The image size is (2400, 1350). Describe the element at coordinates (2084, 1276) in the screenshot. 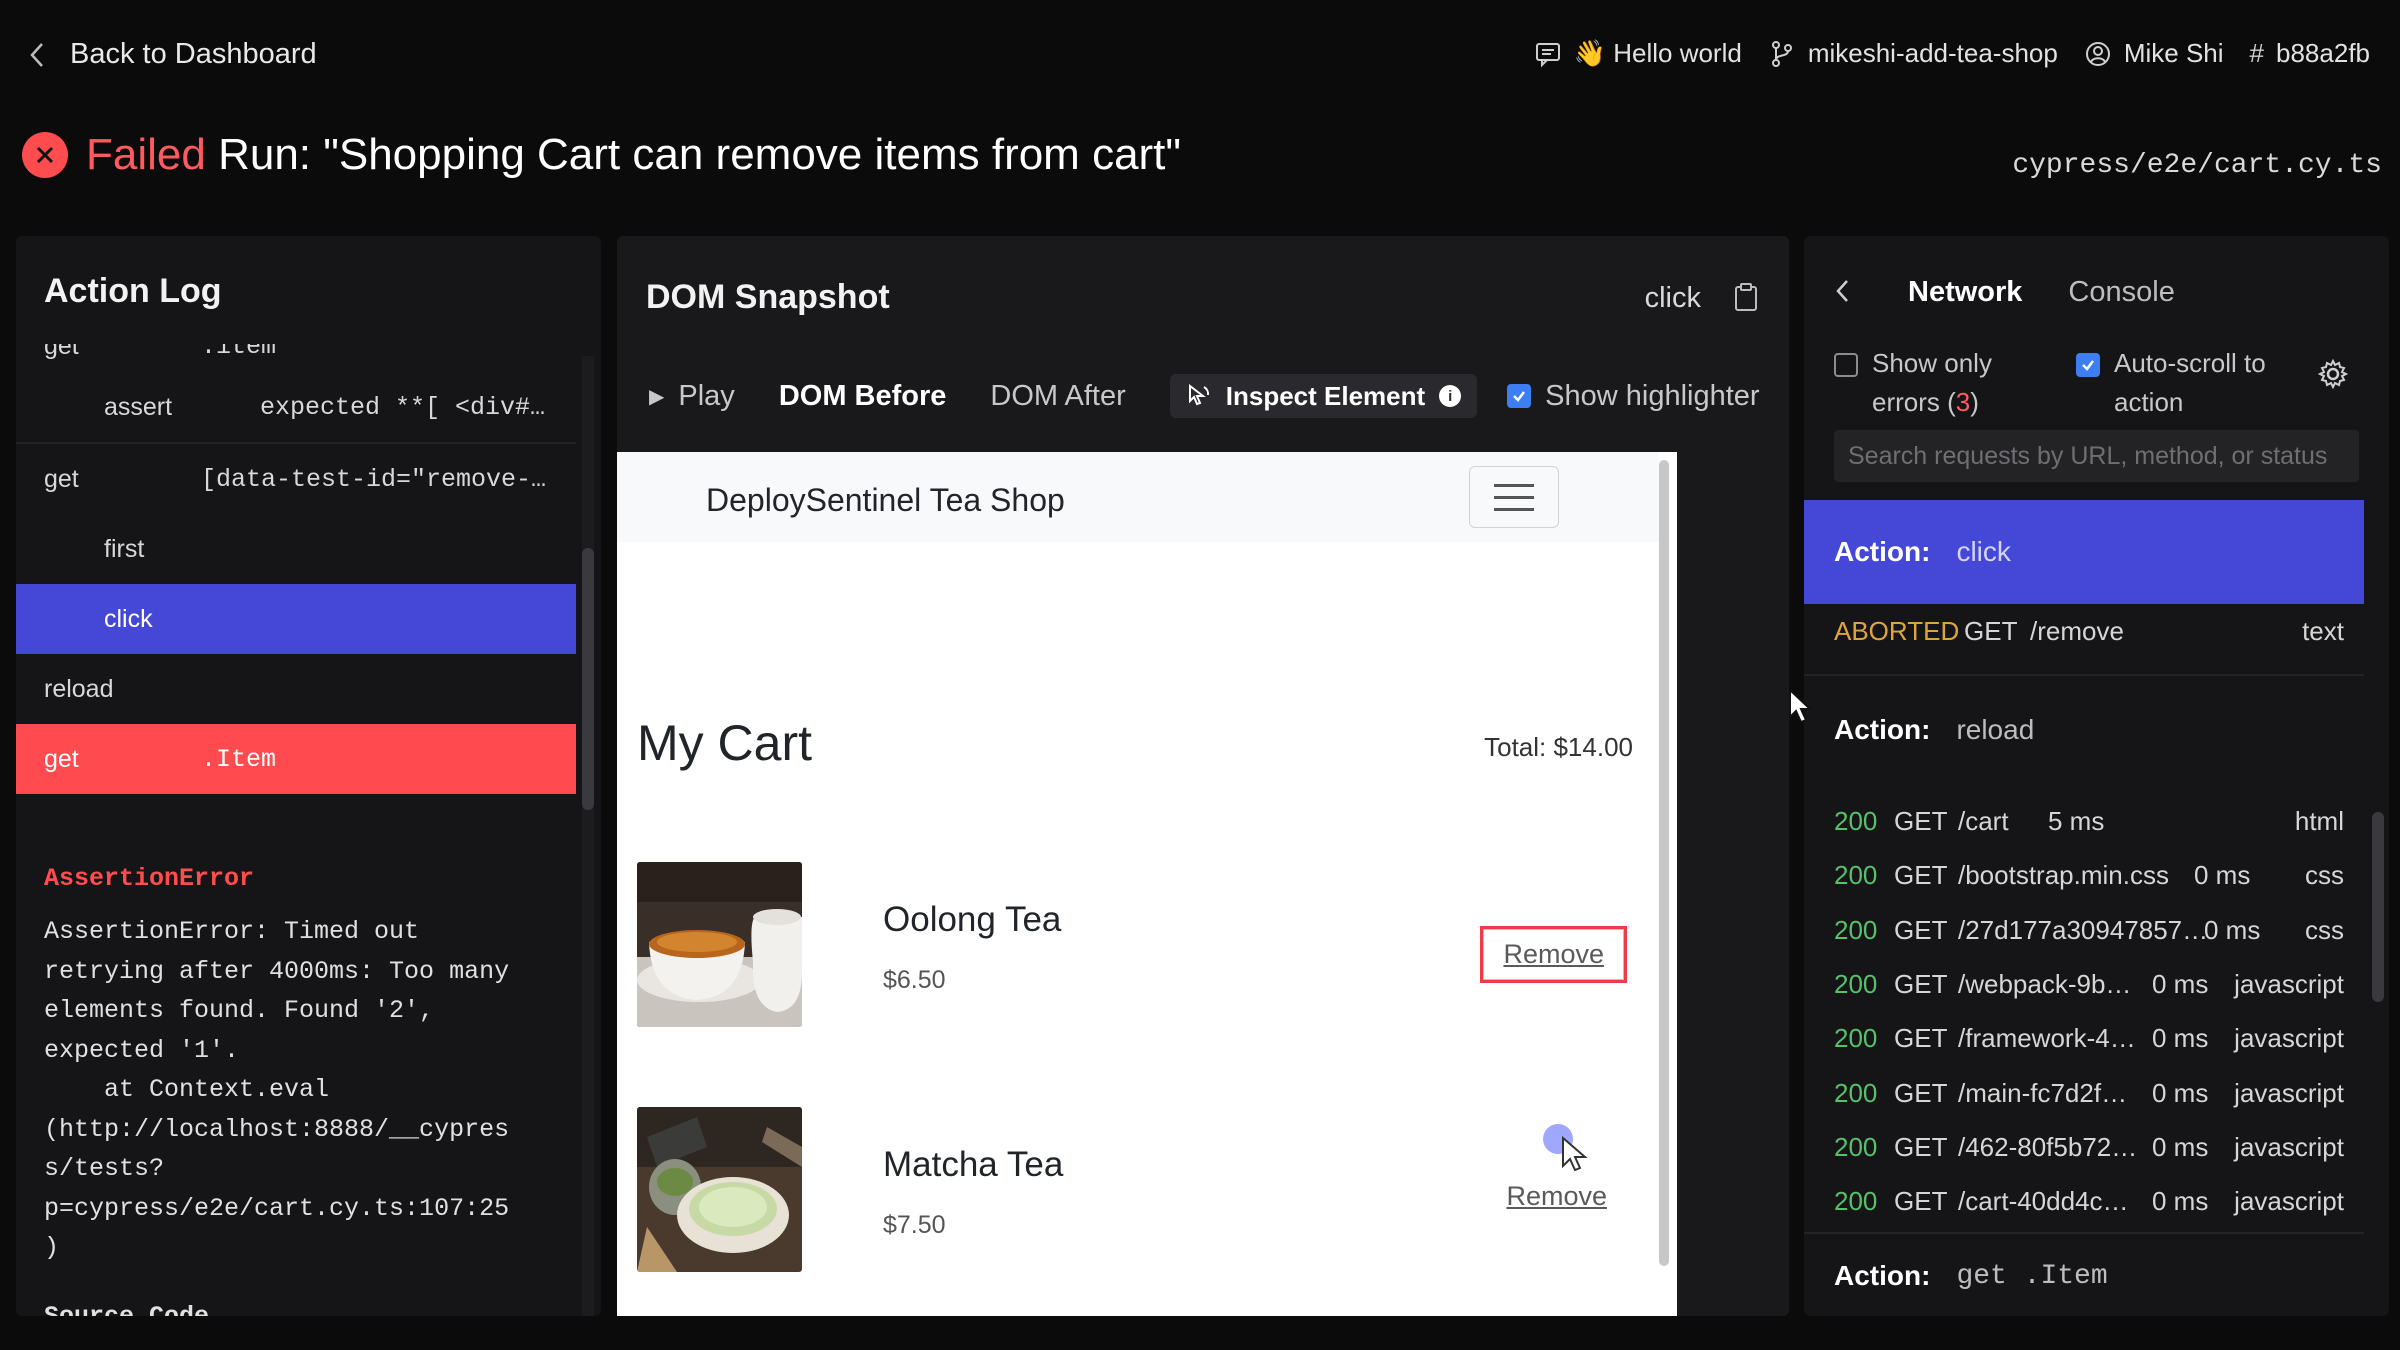

I see `action-group-header: Action: get .Item` at that location.